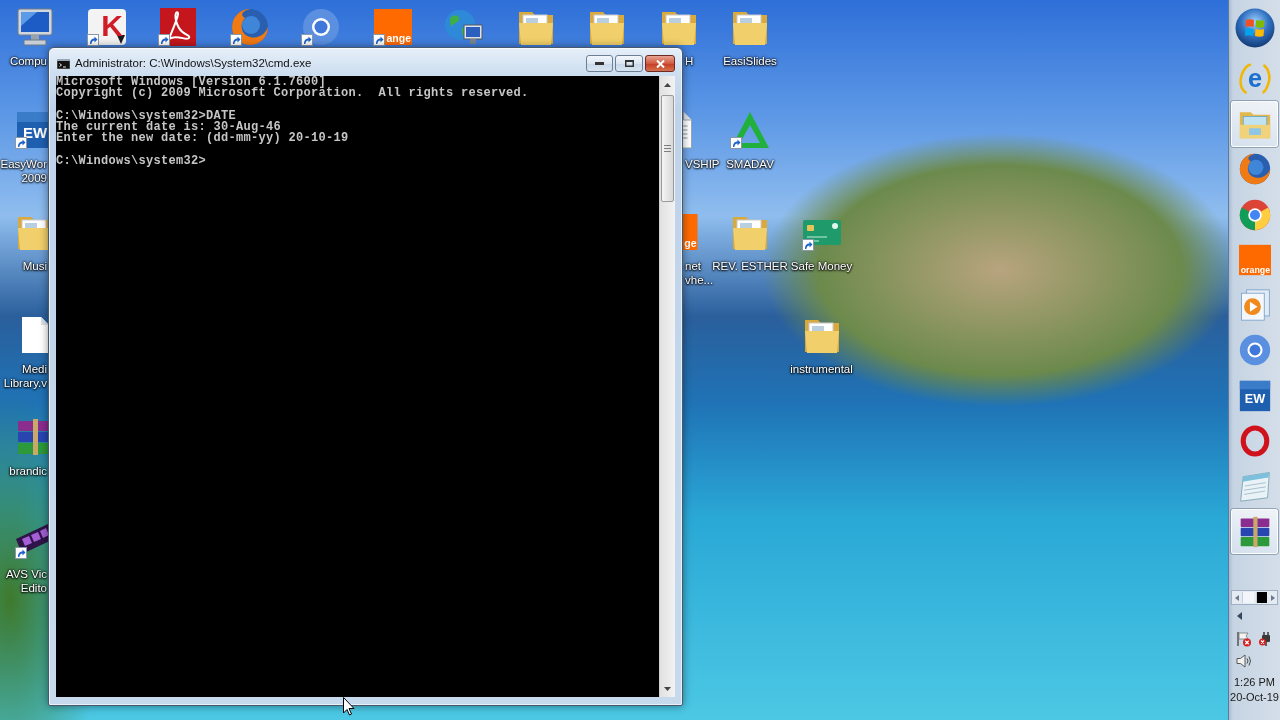  Describe the element at coordinates (292, 94) in the screenshot. I see `console-line: Copyright (c) 2009 Microsoft Corporation. All rights reserved.` at that location.